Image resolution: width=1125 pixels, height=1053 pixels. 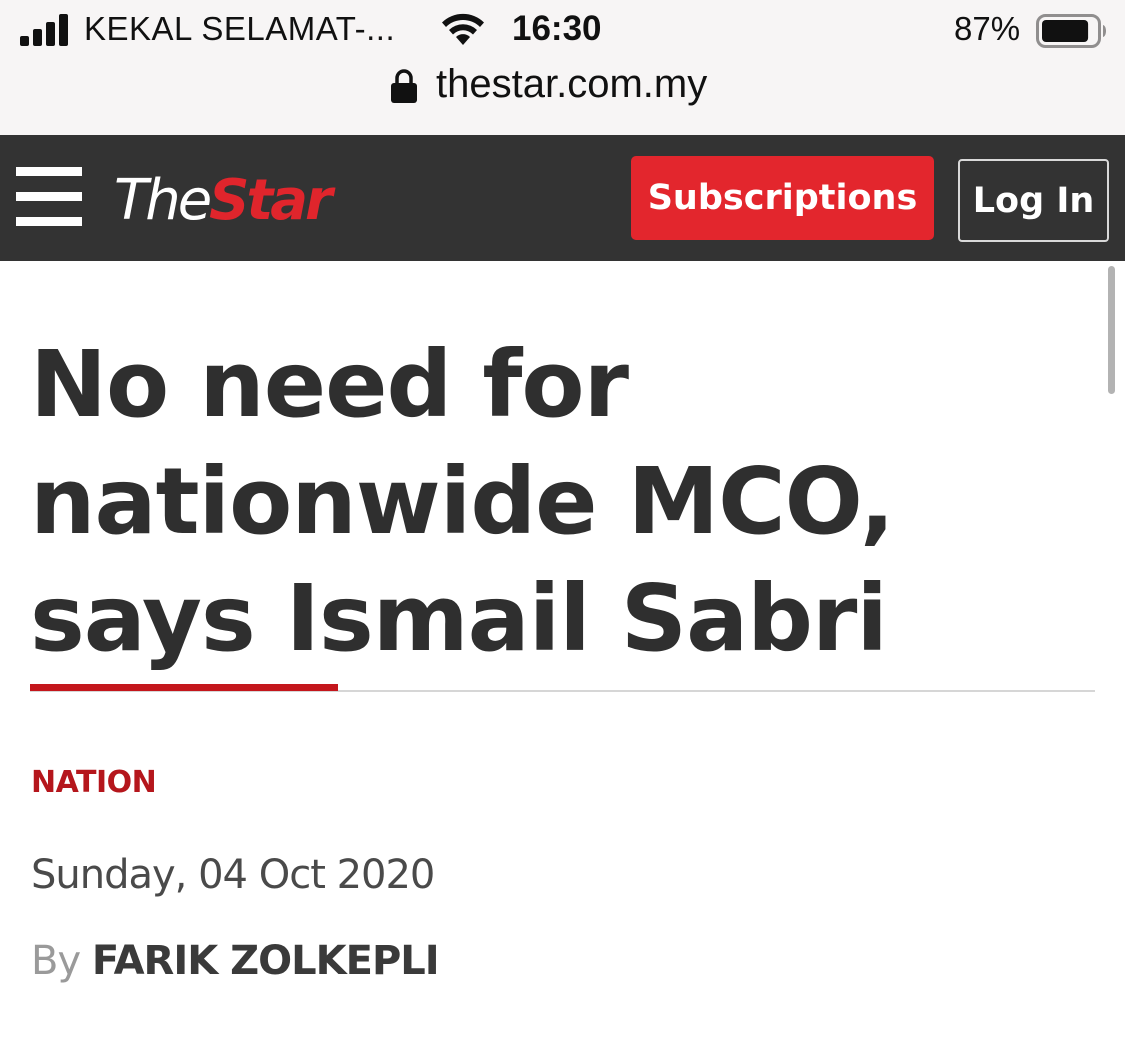 I want to click on byline-prefix: By, so click(x=56, y=961).